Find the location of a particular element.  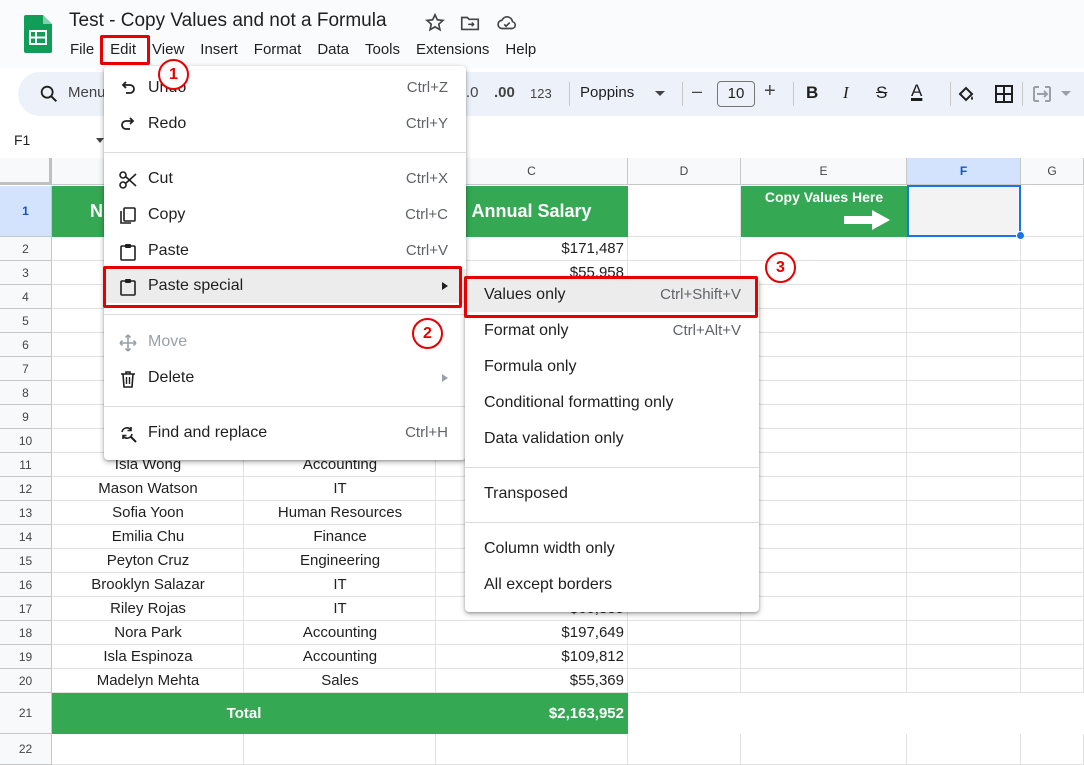

more-formats-button: 123 is located at coordinates (541, 93).